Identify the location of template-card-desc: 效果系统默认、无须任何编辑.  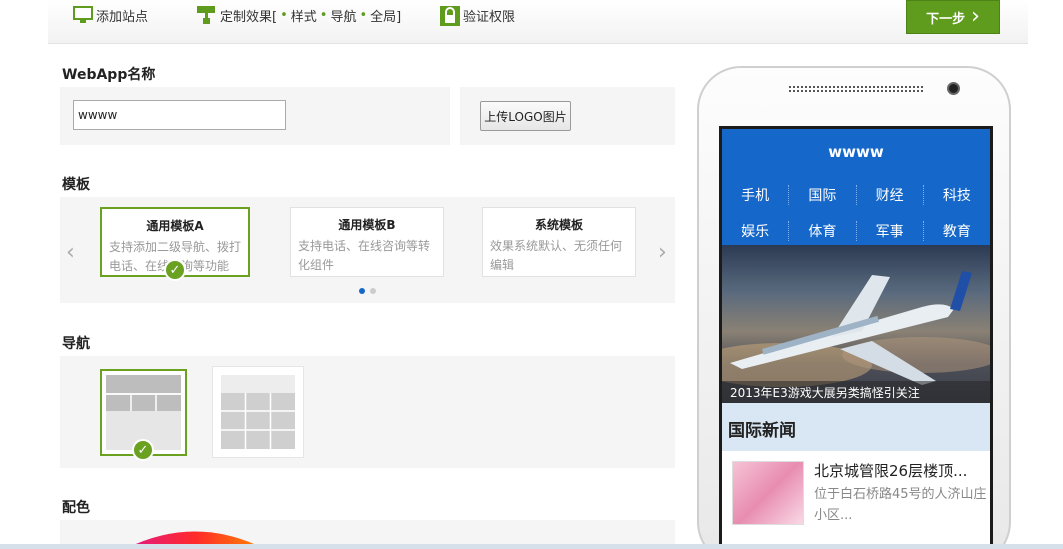
(556, 255).